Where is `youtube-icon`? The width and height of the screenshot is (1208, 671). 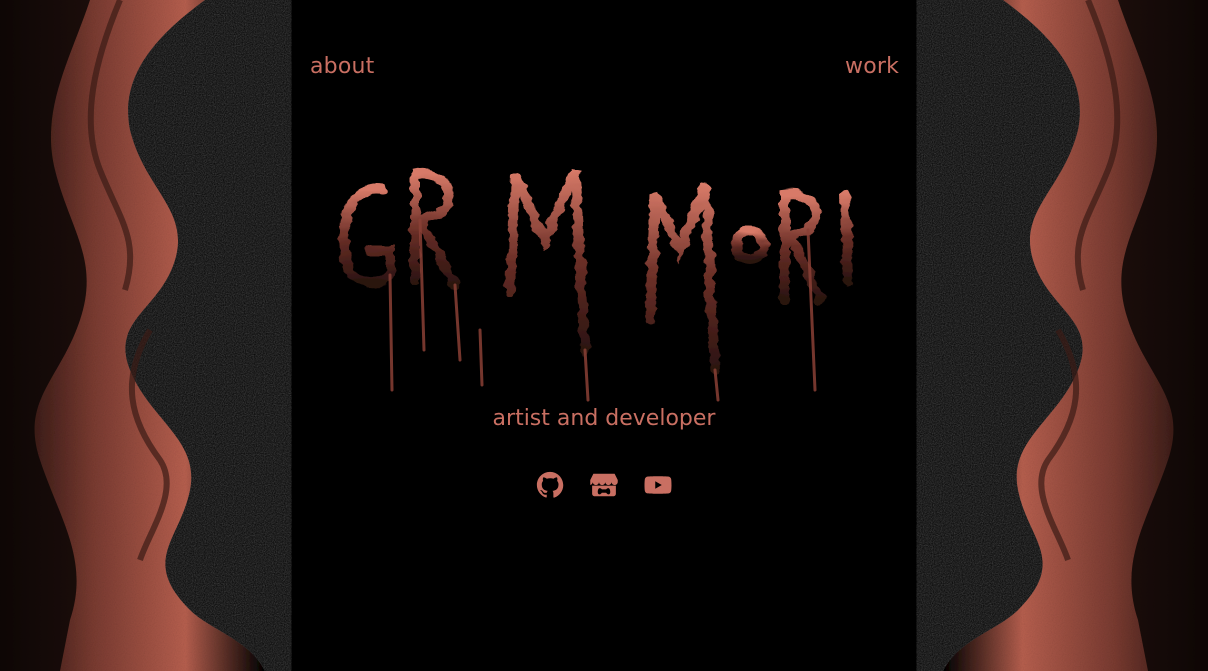
youtube-icon is located at coordinates (658, 485).